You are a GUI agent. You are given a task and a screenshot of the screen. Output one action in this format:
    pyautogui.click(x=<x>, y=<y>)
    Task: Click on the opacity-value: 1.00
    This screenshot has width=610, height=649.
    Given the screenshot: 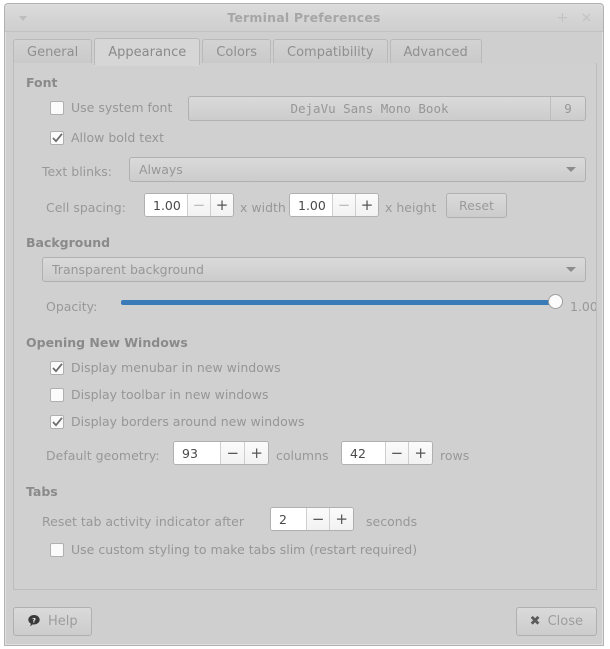 What is the action you would take?
    pyautogui.click(x=583, y=306)
    